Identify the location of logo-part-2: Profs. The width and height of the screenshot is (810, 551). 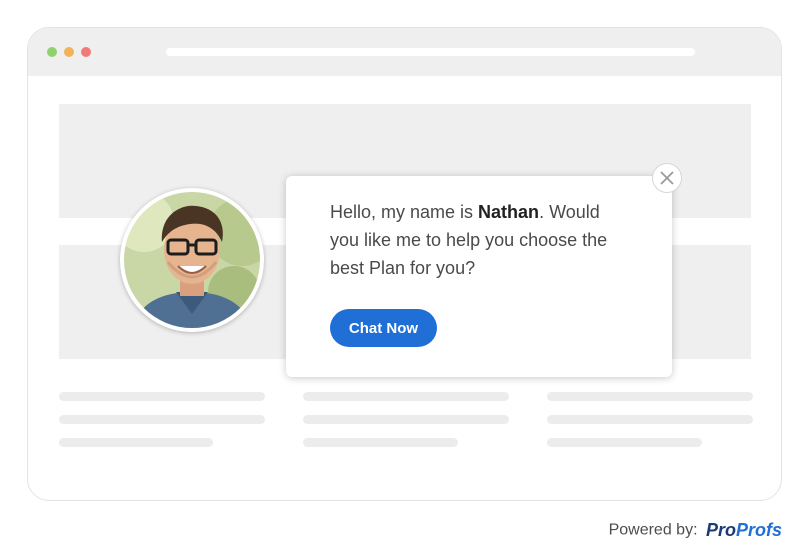
(758, 530).